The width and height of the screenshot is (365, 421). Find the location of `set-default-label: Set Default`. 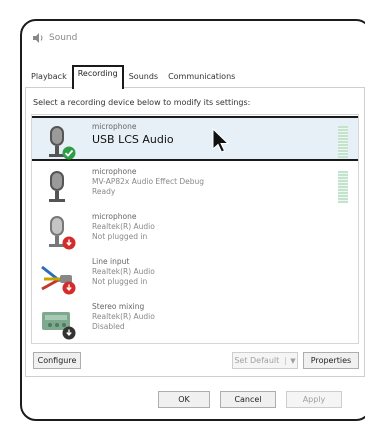

set-default-label: Set Default is located at coordinates (257, 360).